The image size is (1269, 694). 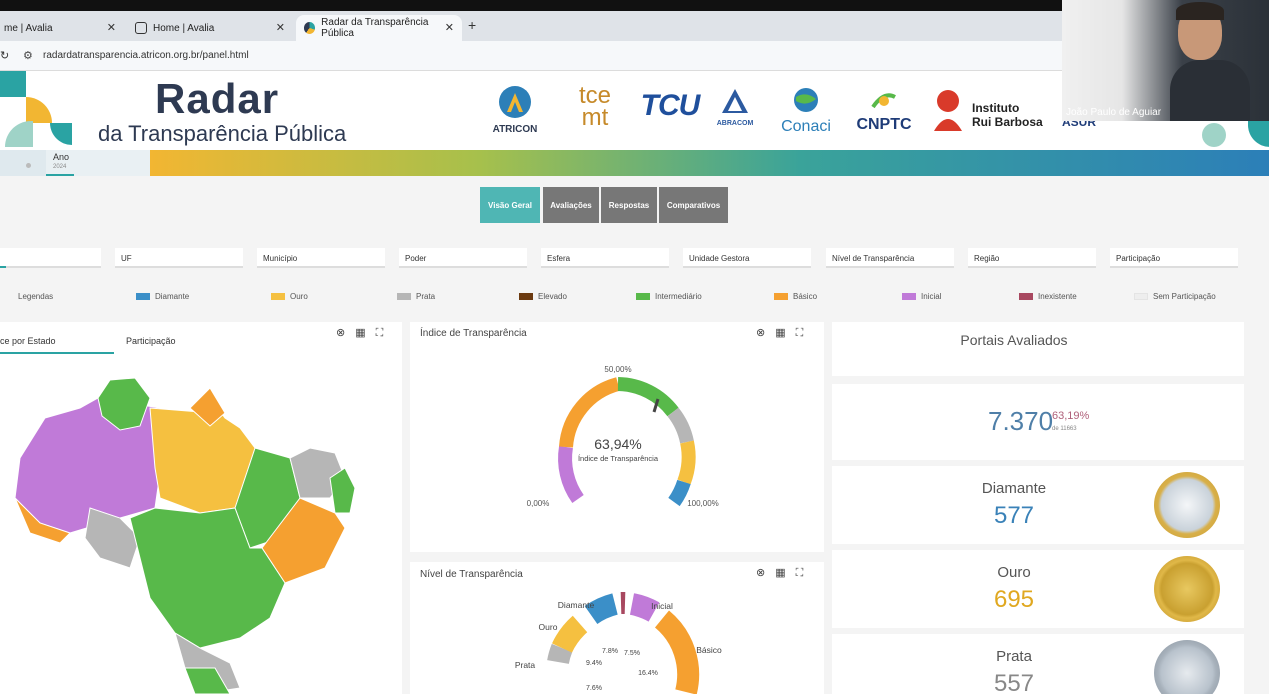 I want to click on tab-title: me | Avalia, so click(x=28, y=28).